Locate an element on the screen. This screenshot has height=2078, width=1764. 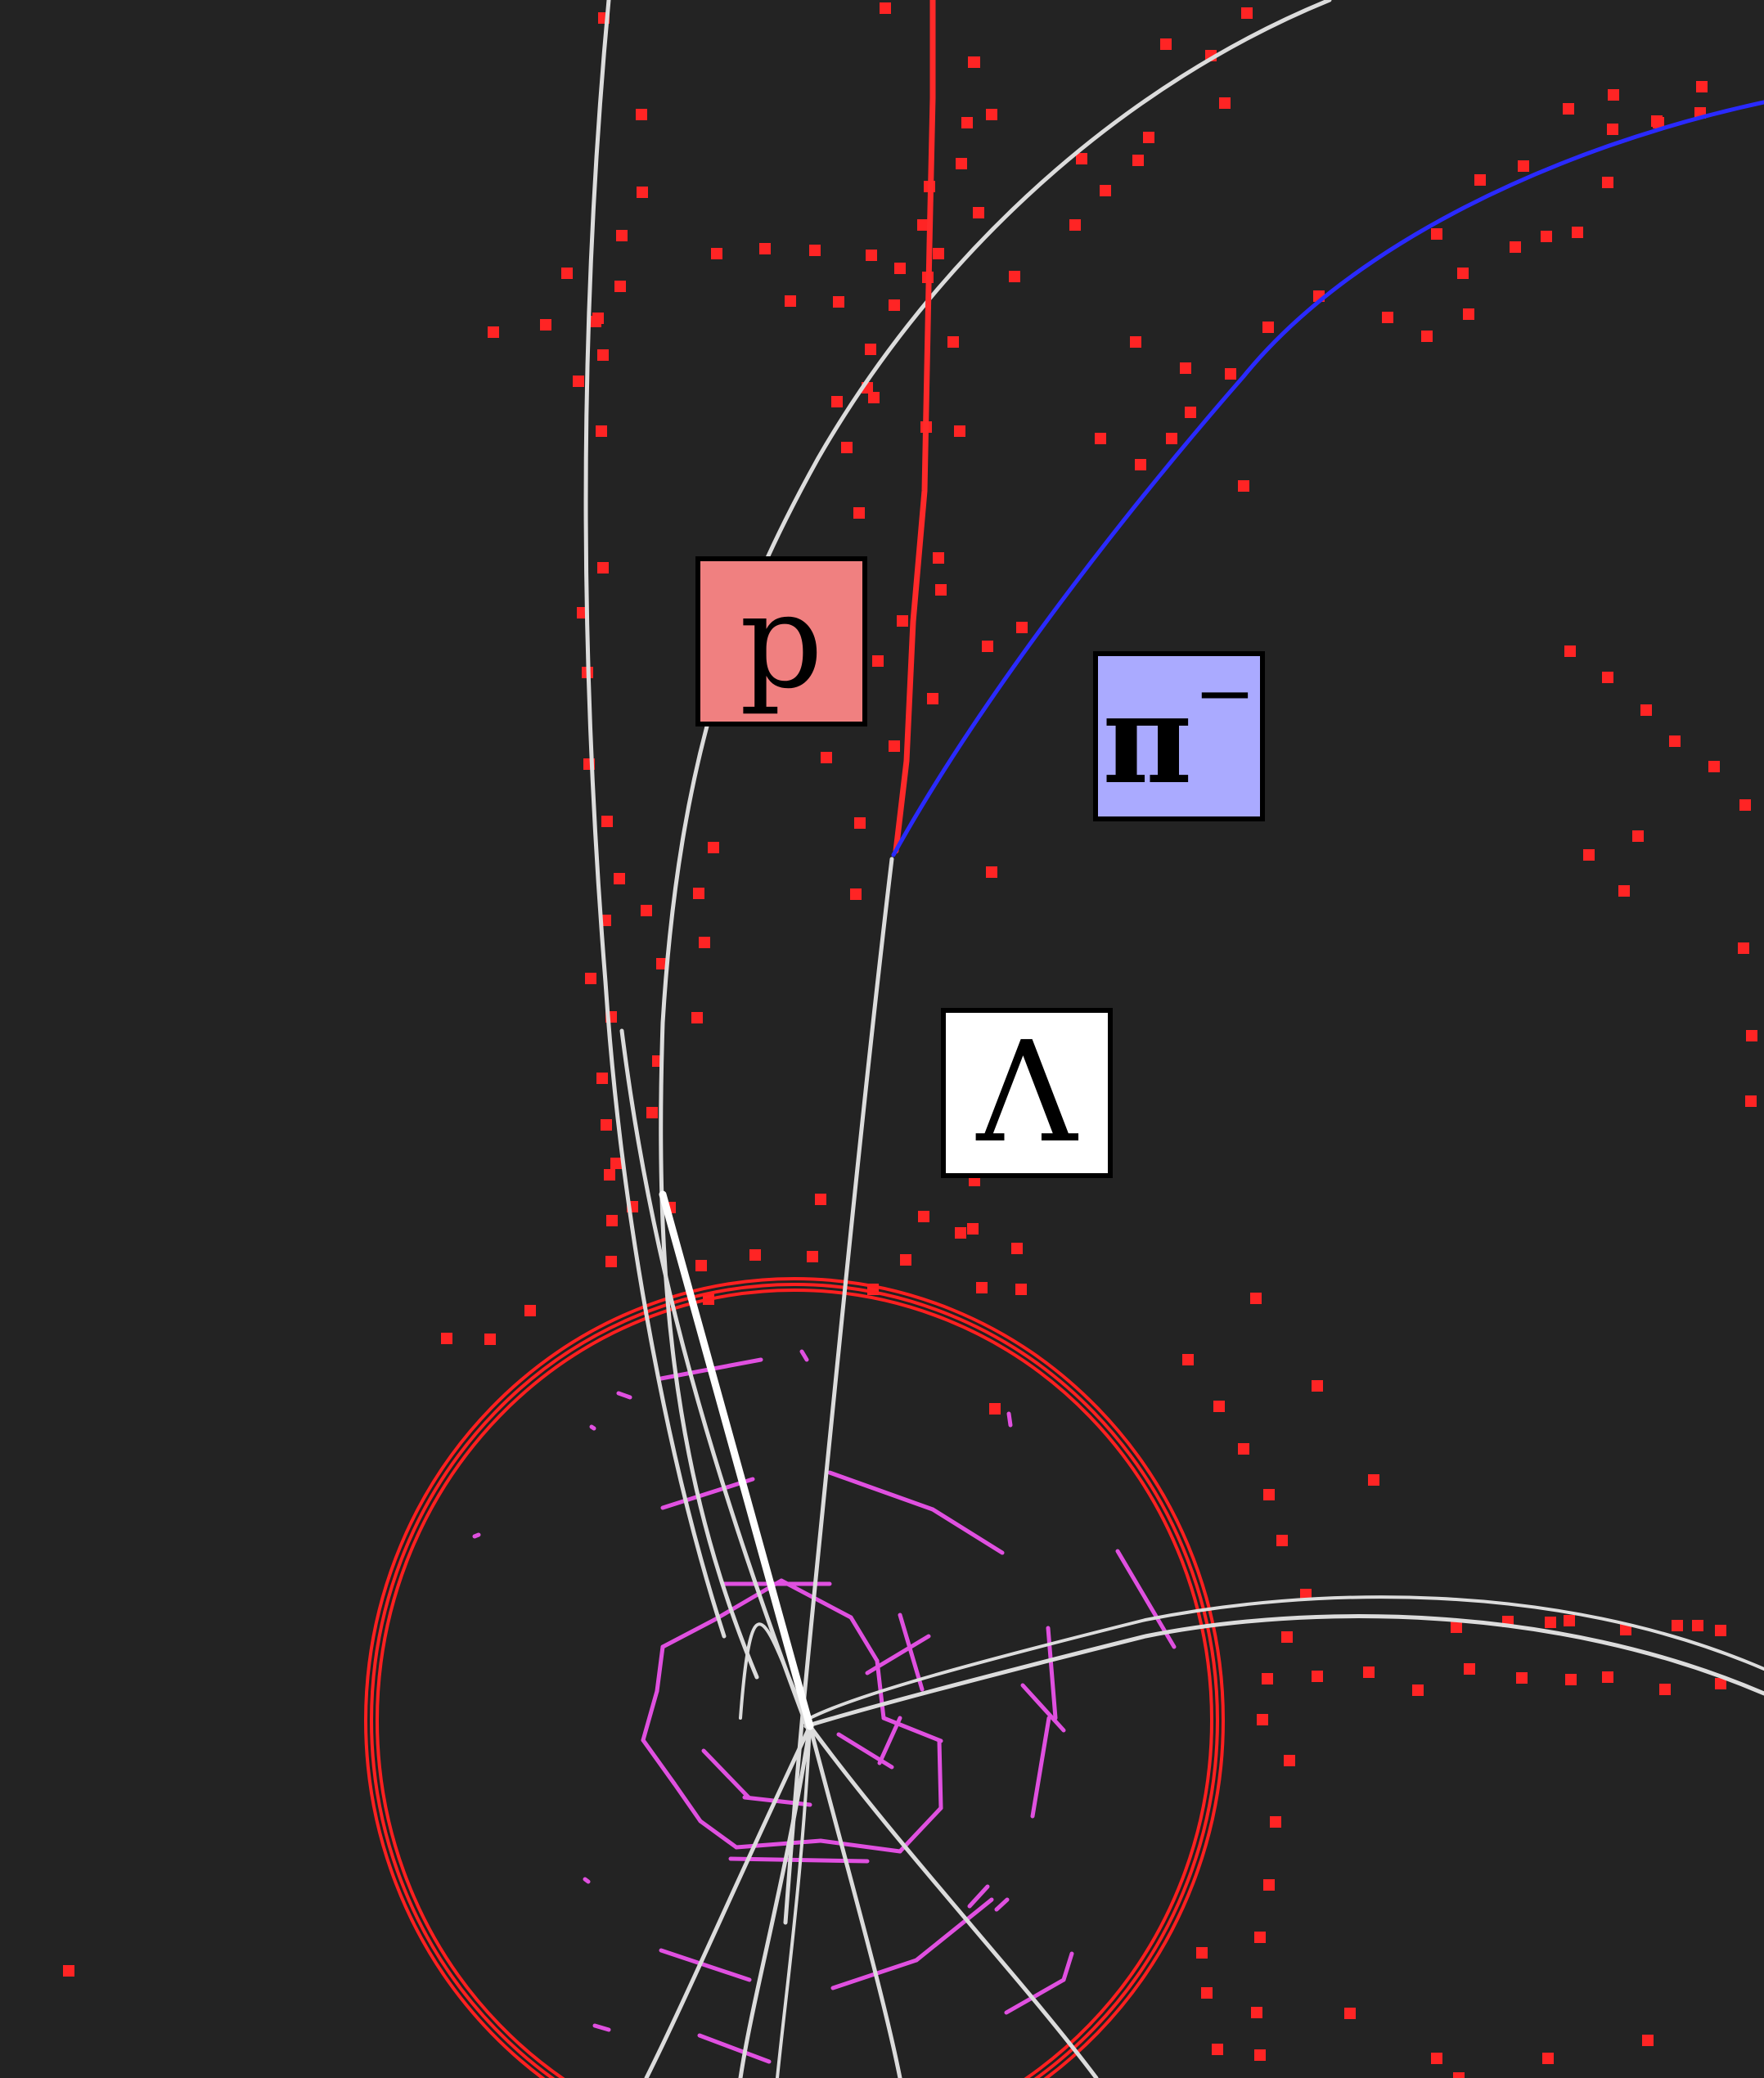
lambda-symbol: Λ is located at coordinates (1027, 1093).